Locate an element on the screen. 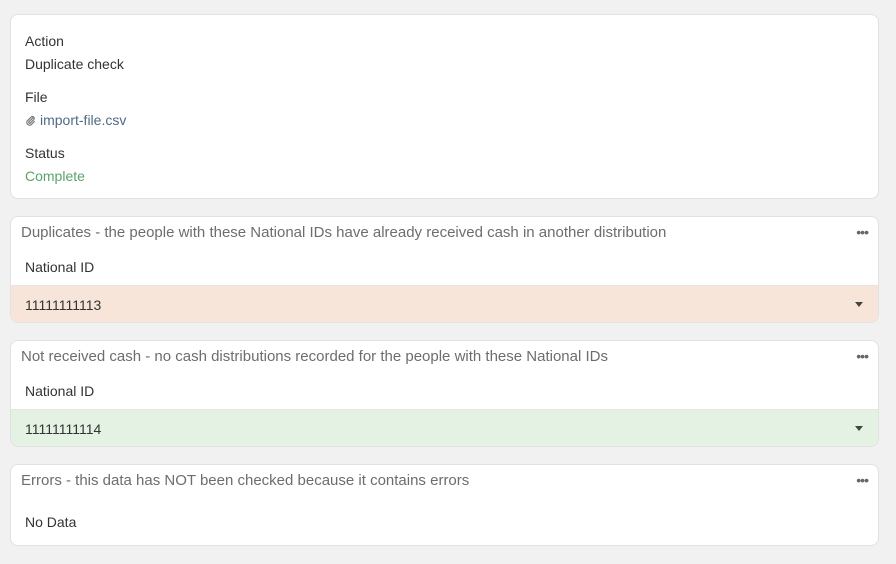 Image resolution: width=896 pixels, height=564 pixels. action-label: Action is located at coordinates (44, 41).